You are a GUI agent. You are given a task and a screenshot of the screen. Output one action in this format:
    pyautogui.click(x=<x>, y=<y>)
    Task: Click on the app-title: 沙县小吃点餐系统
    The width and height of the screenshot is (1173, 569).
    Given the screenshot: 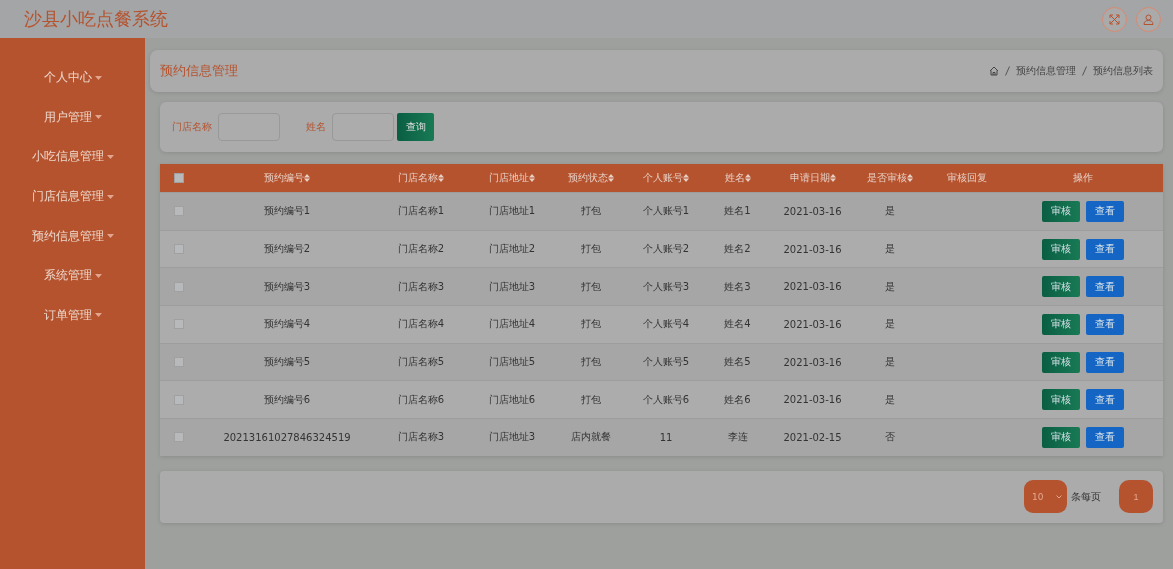 What is the action you would take?
    pyautogui.click(x=96, y=19)
    